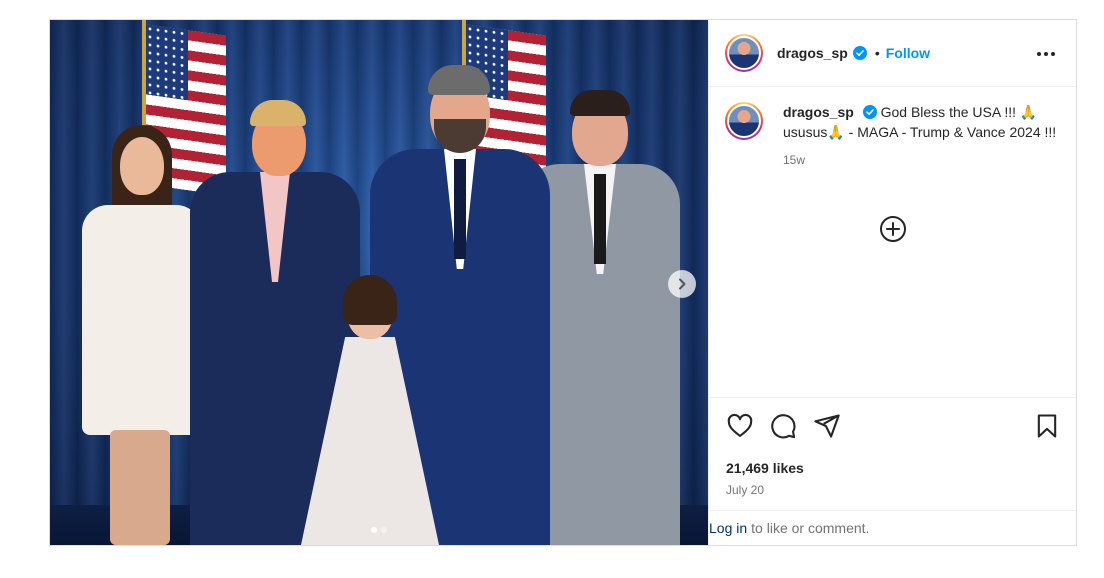 This screenshot has height=578, width=1104. Describe the element at coordinates (370, 410) in the screenshot. I see `person-girl` at that location.